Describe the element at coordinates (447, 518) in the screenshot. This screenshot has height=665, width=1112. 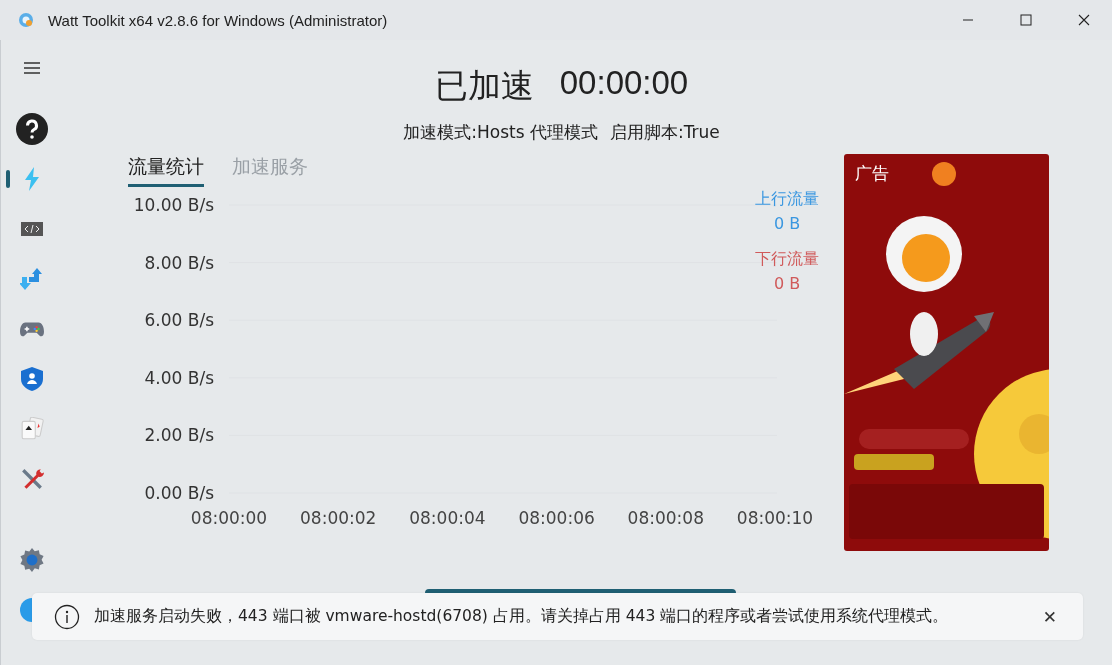
I see `x-tick-label: 08:00:04` at that location.